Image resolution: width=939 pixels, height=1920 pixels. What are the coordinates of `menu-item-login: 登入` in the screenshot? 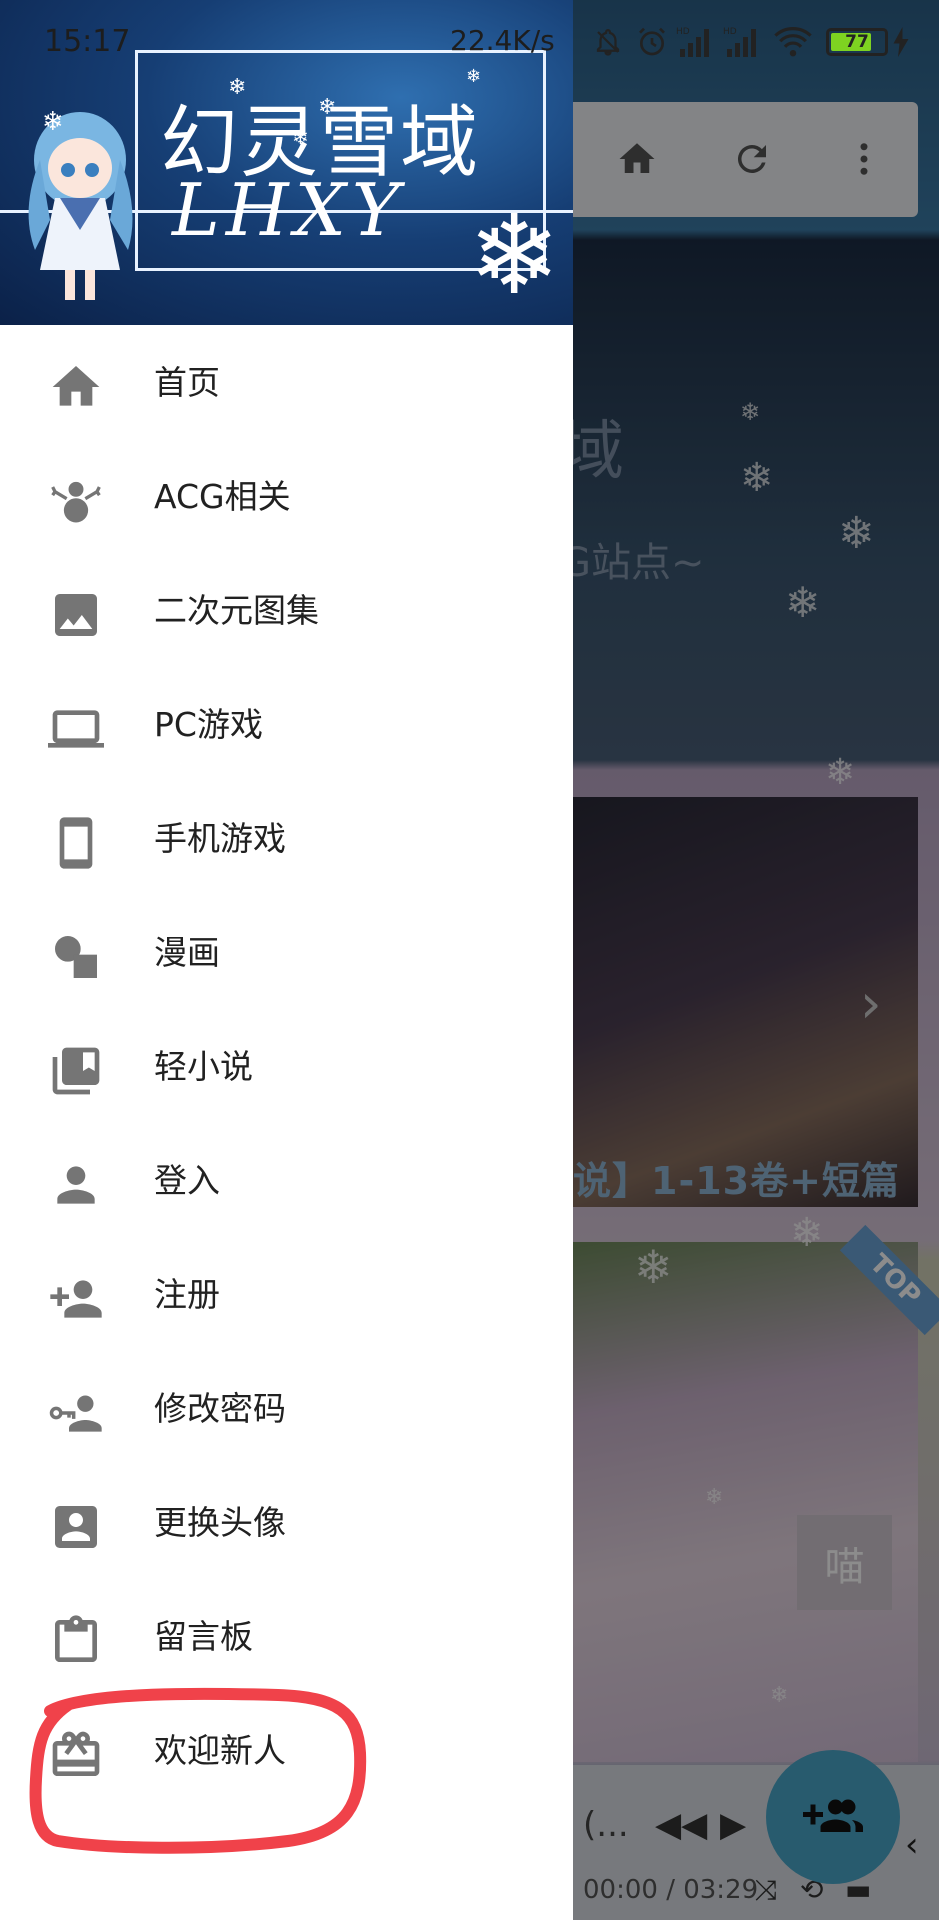 It's located at (286, 1181).